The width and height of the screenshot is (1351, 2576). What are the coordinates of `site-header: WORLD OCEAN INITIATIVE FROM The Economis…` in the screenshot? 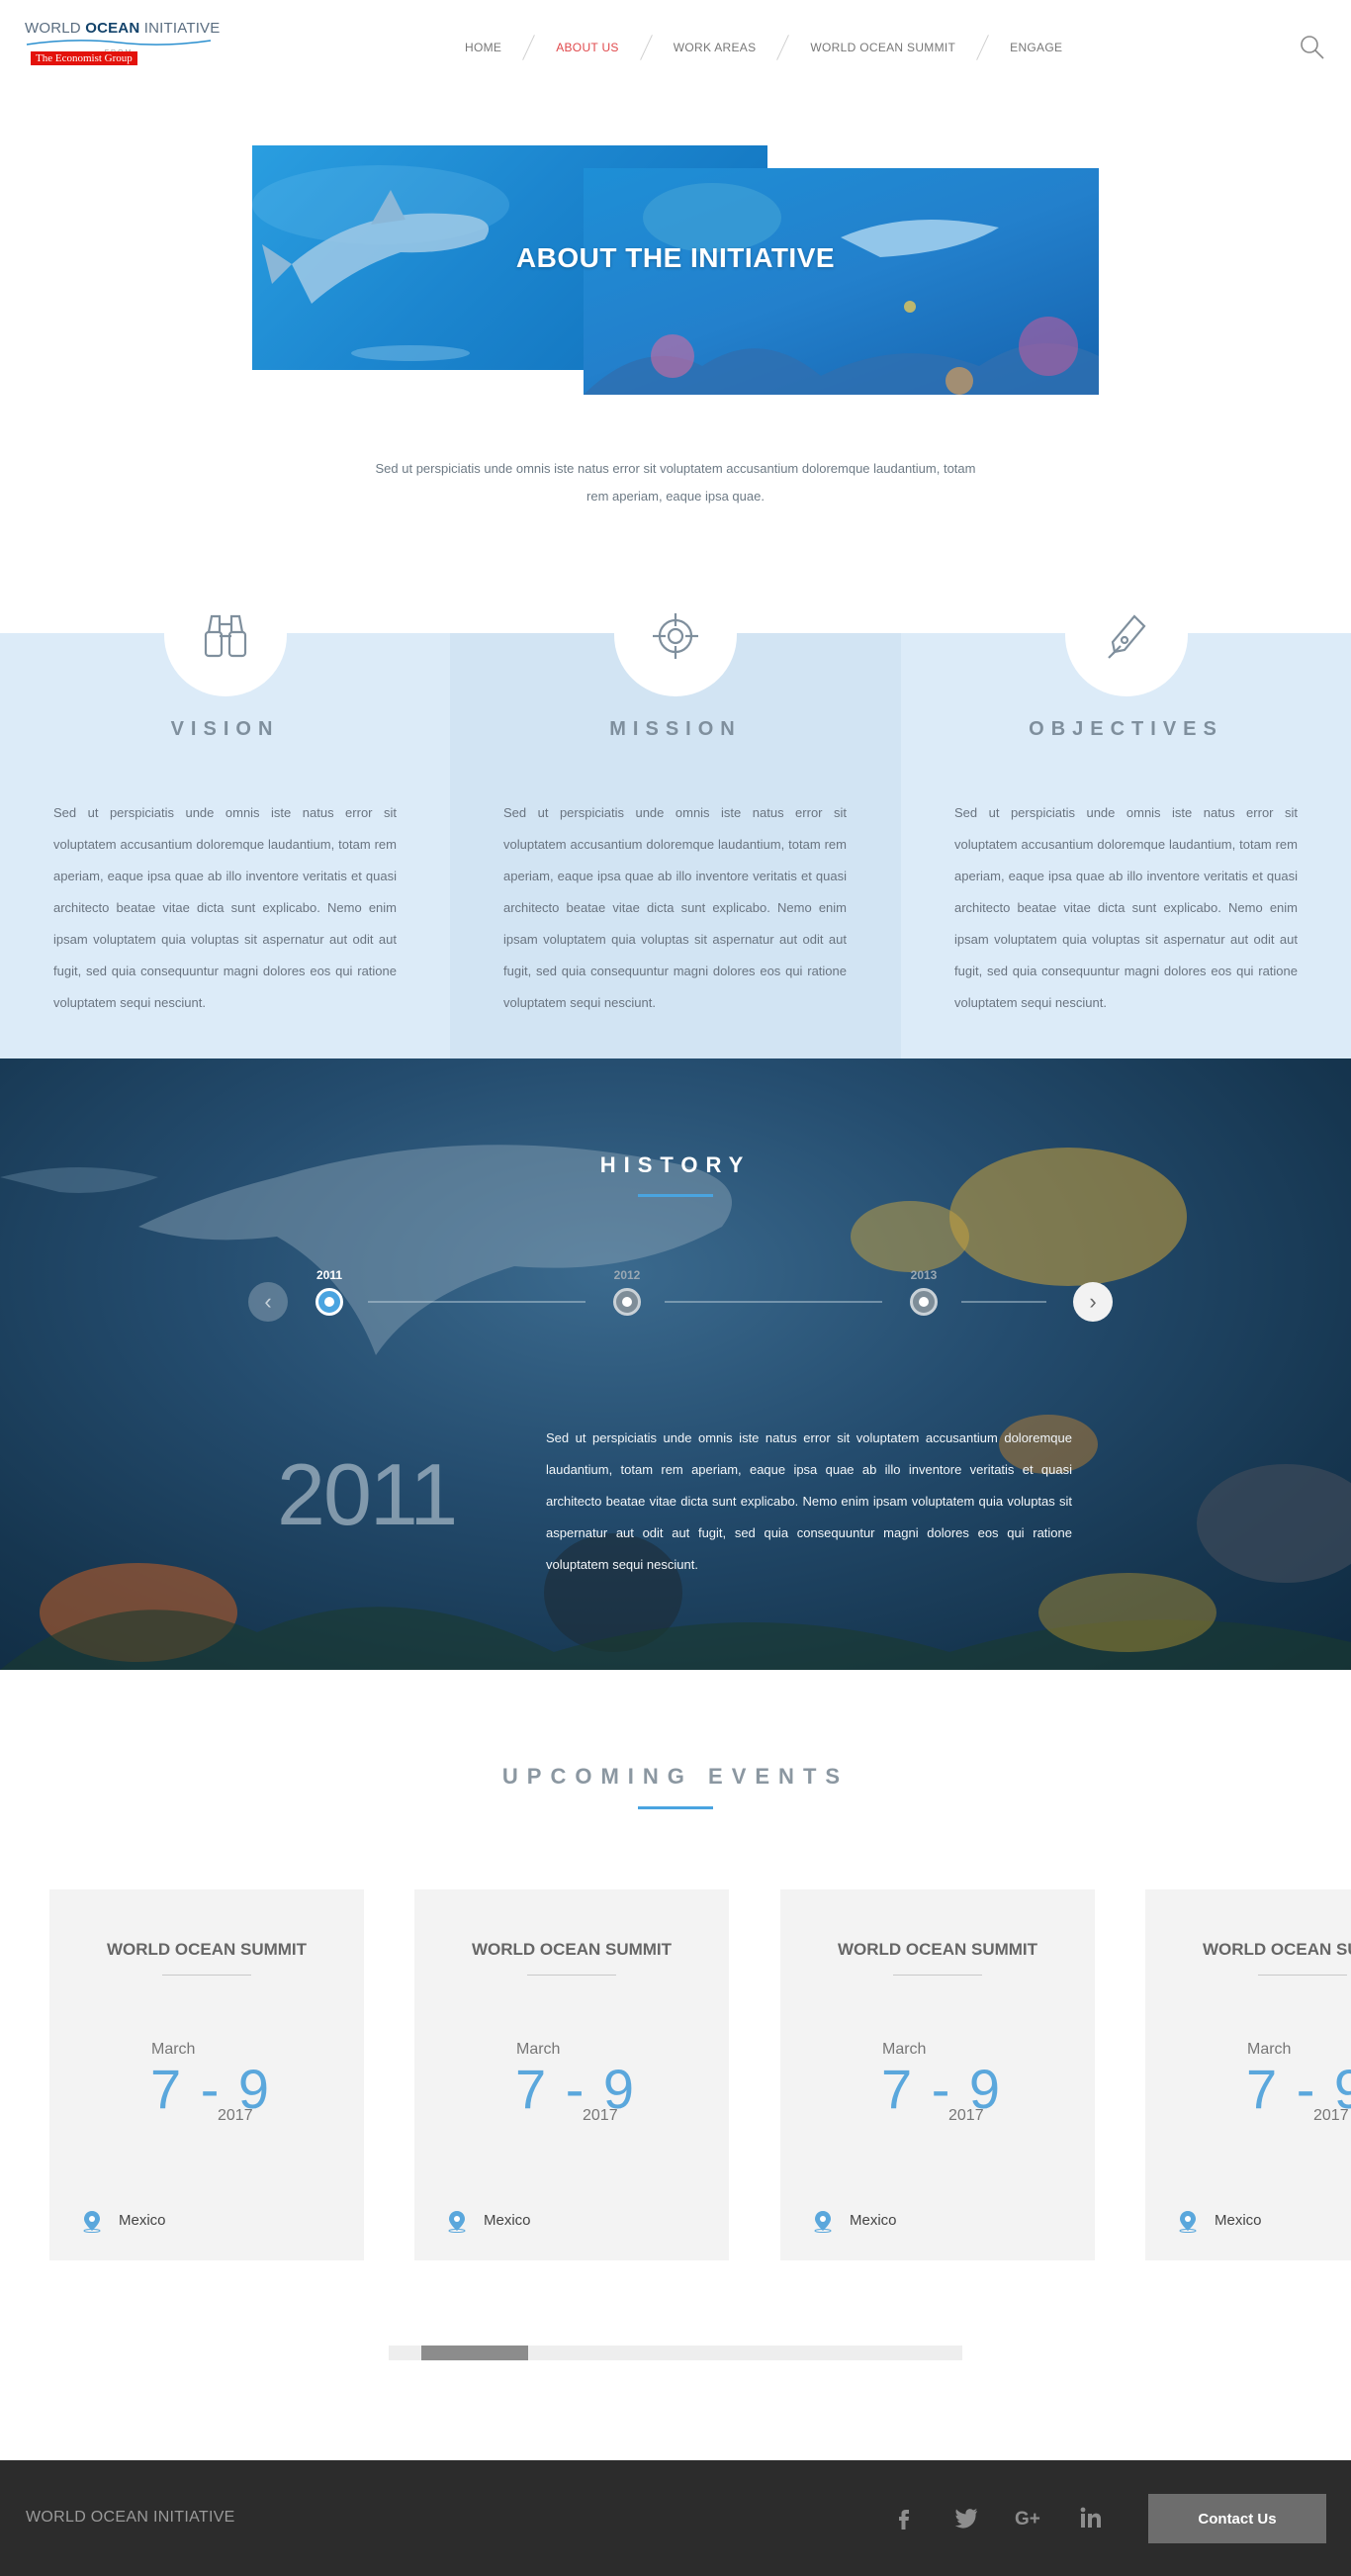 It's located at (675, 47).